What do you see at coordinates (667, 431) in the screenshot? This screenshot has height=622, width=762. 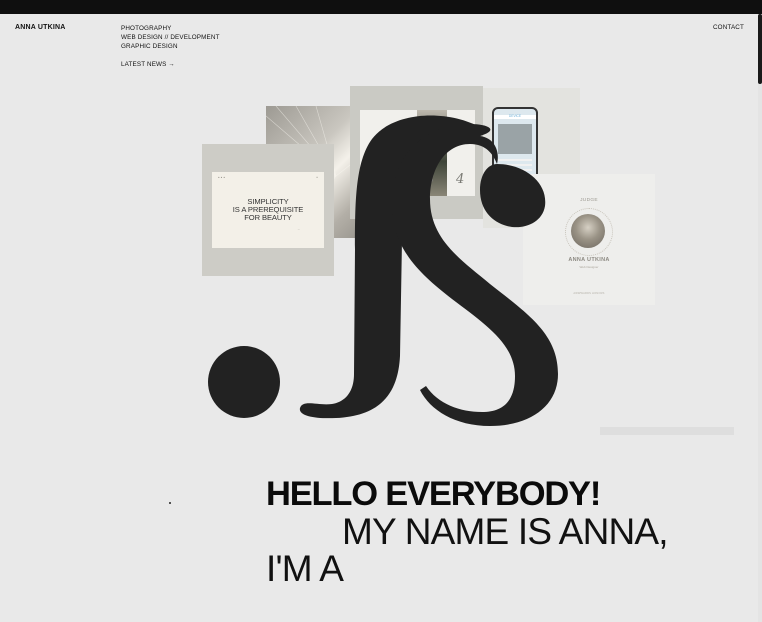 I see `decorative-bar` at bounding box center [667, 431].